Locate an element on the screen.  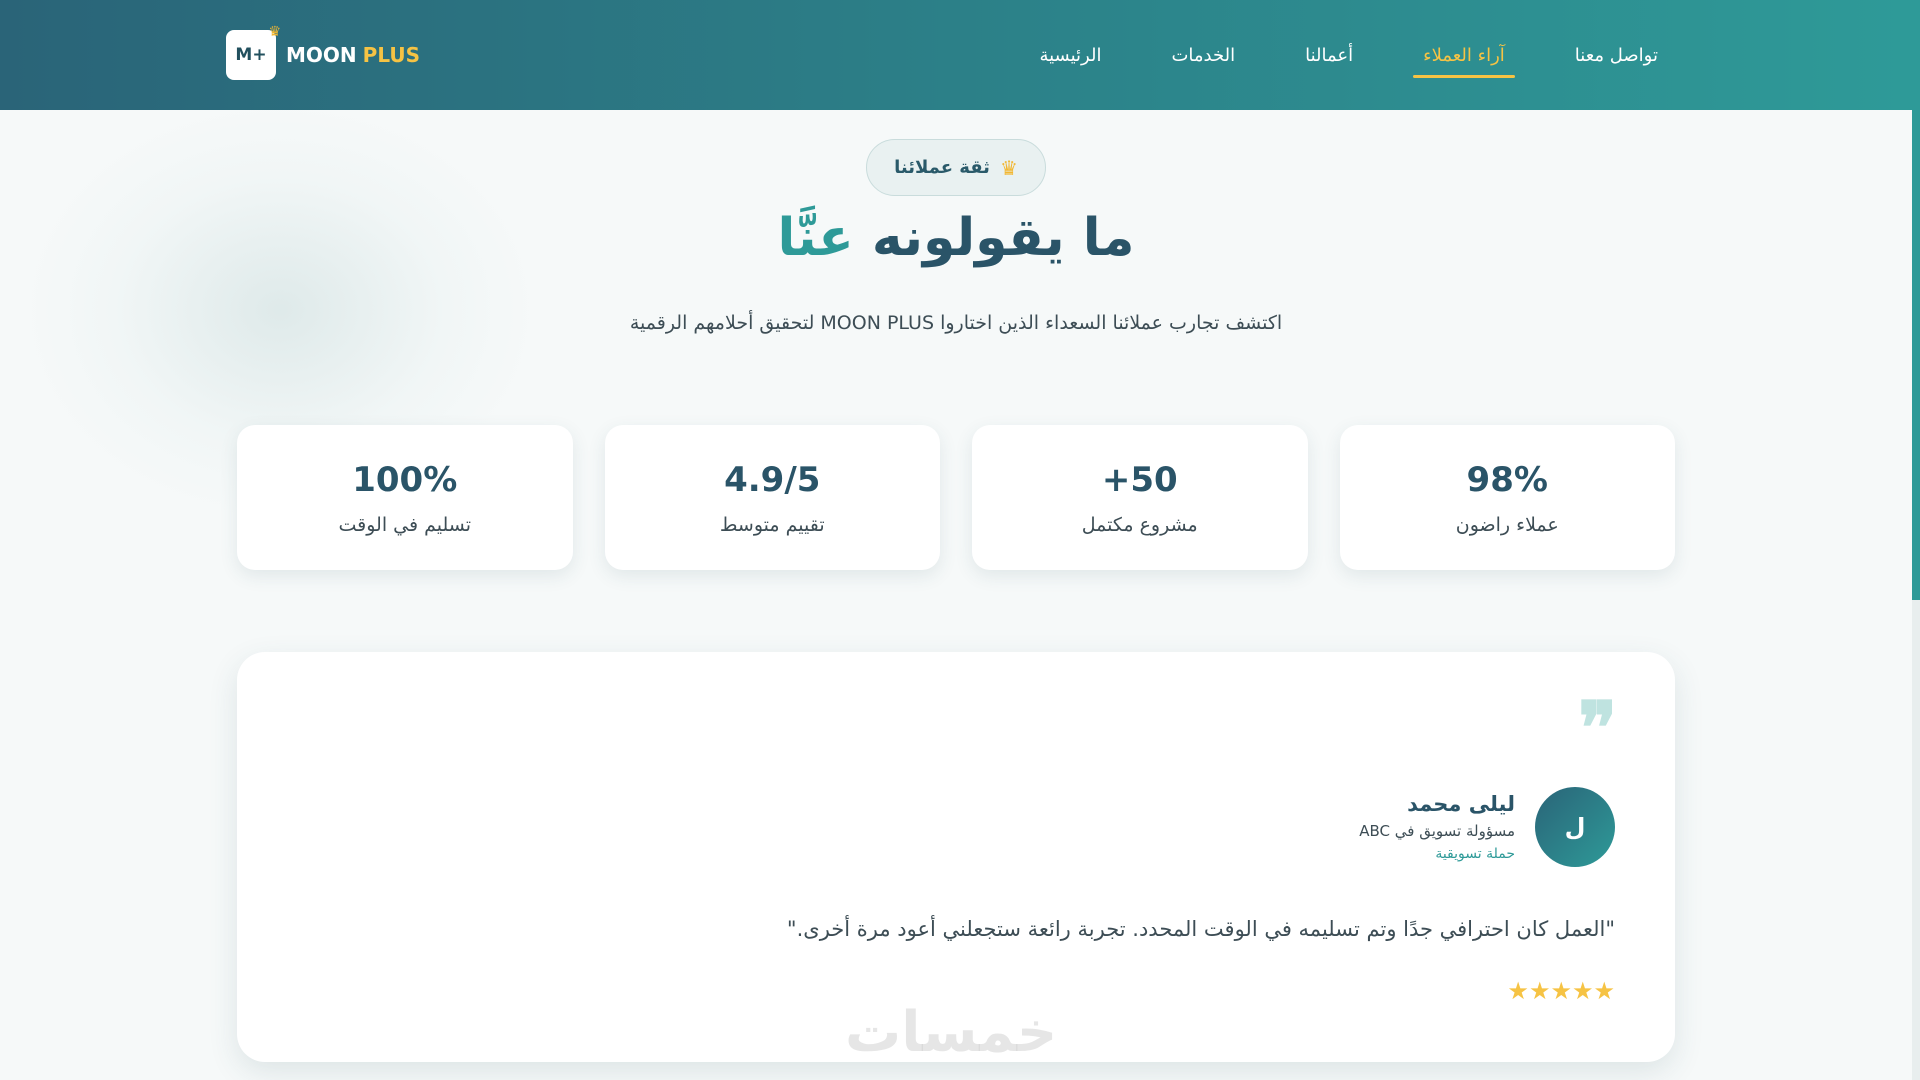
trust-badge: ♛ ثقة عملائنا is located at coordinates (956, 167).